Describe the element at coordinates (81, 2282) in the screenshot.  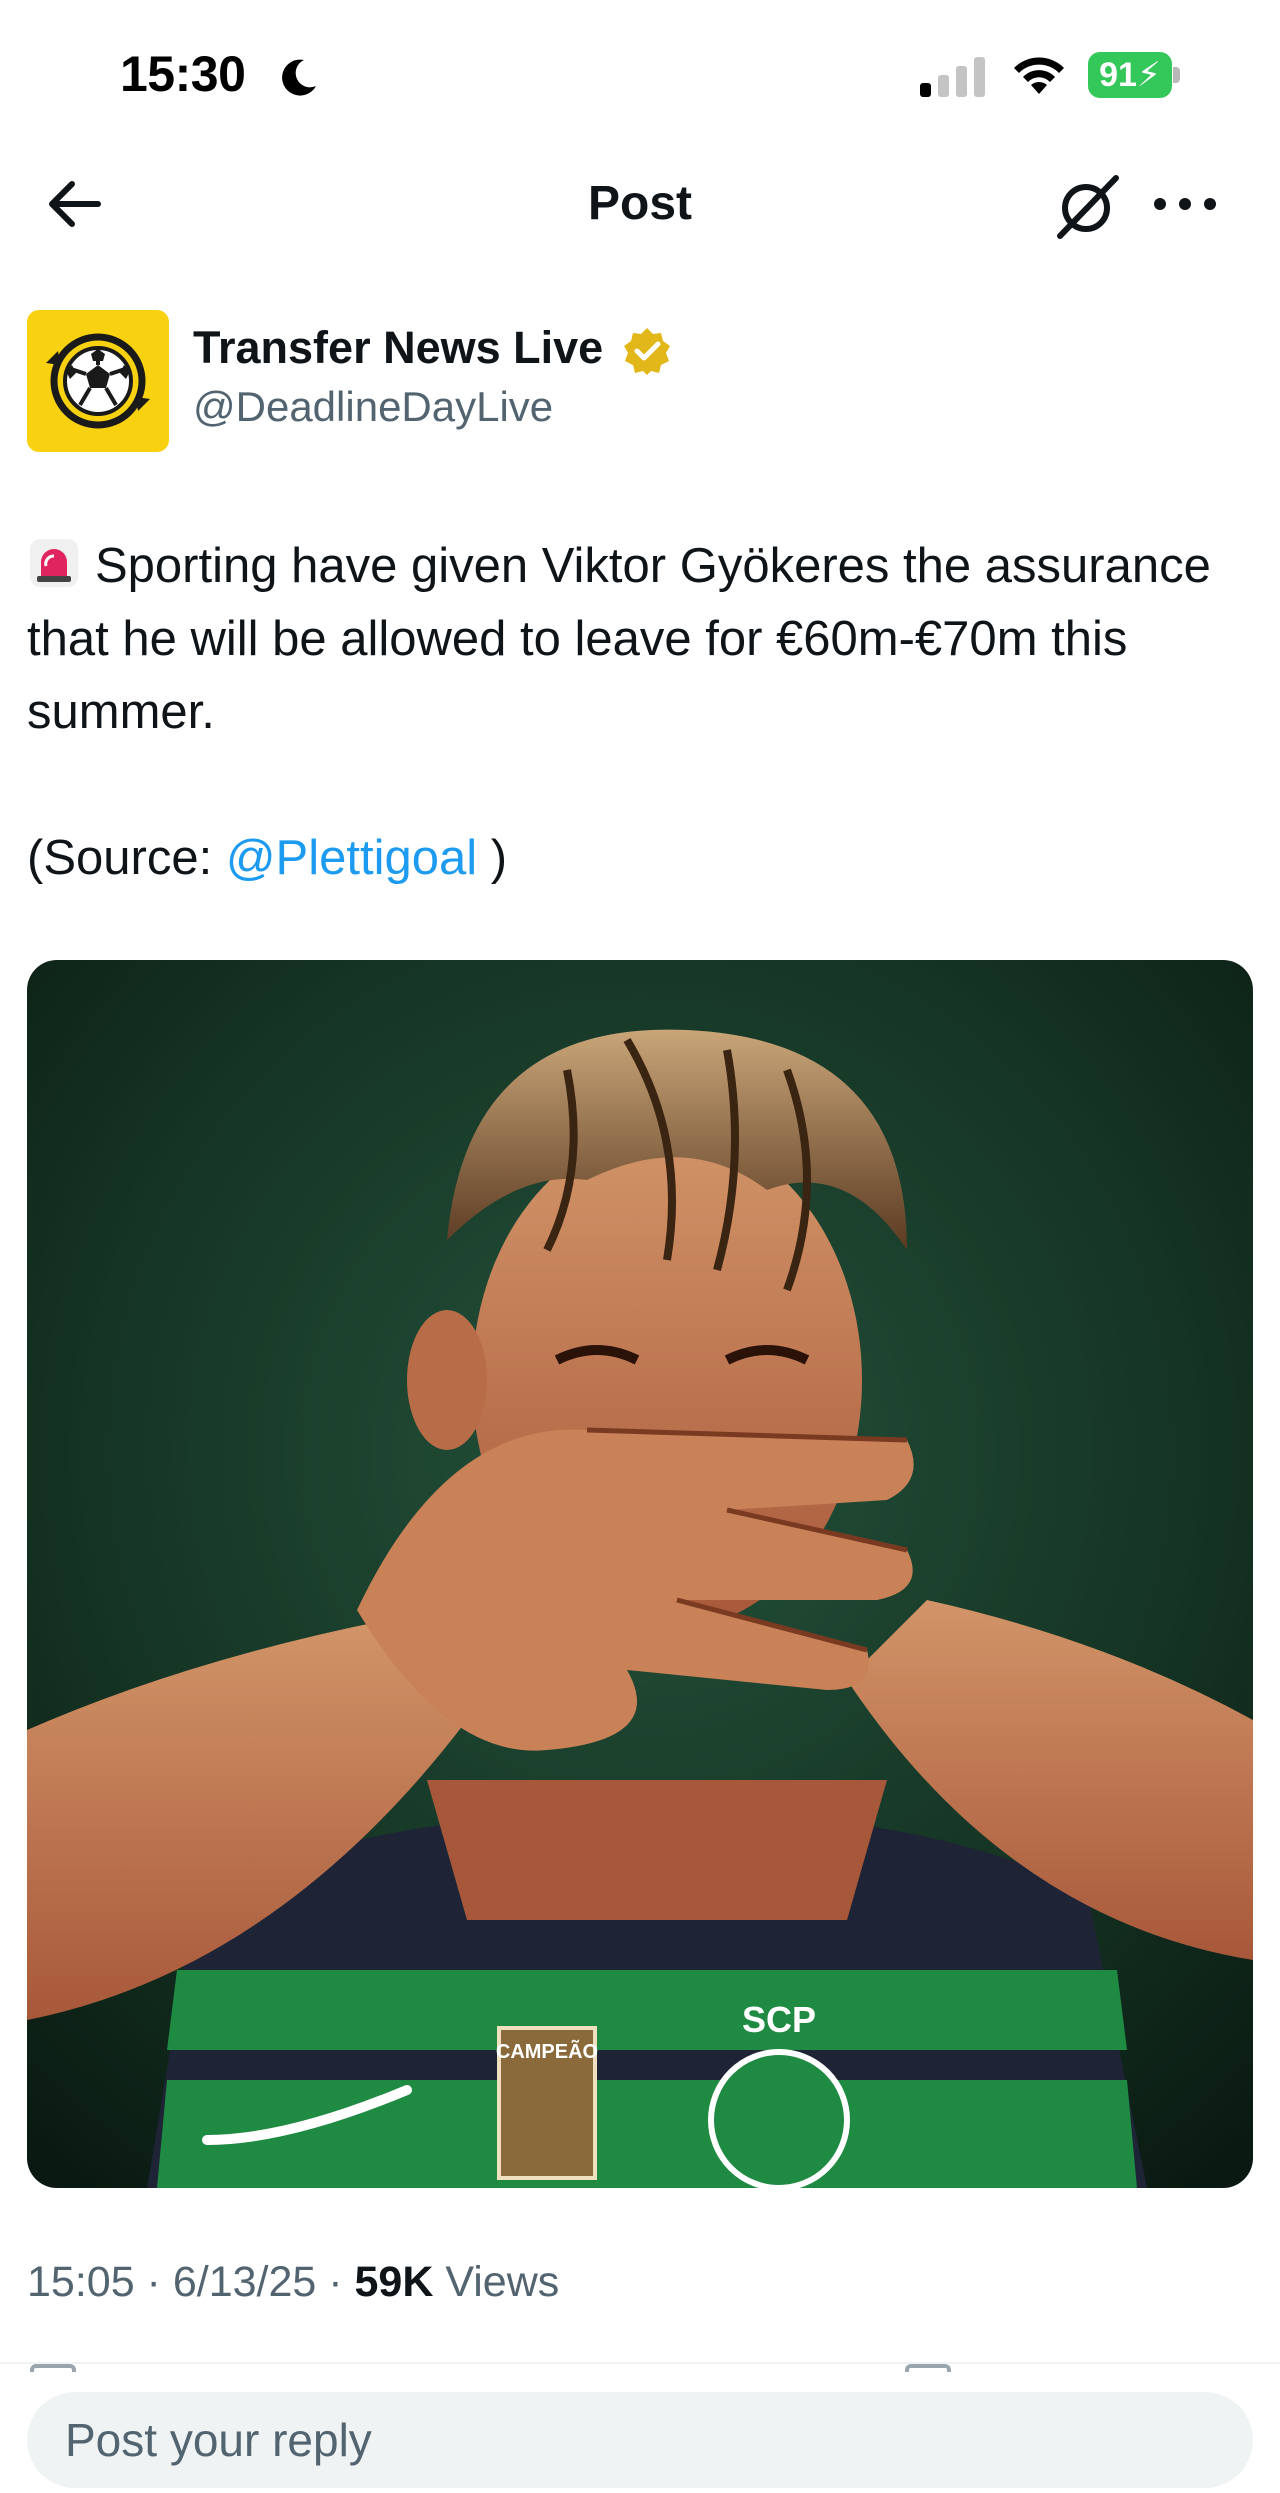
I see `post-time: 15:05` at that location.